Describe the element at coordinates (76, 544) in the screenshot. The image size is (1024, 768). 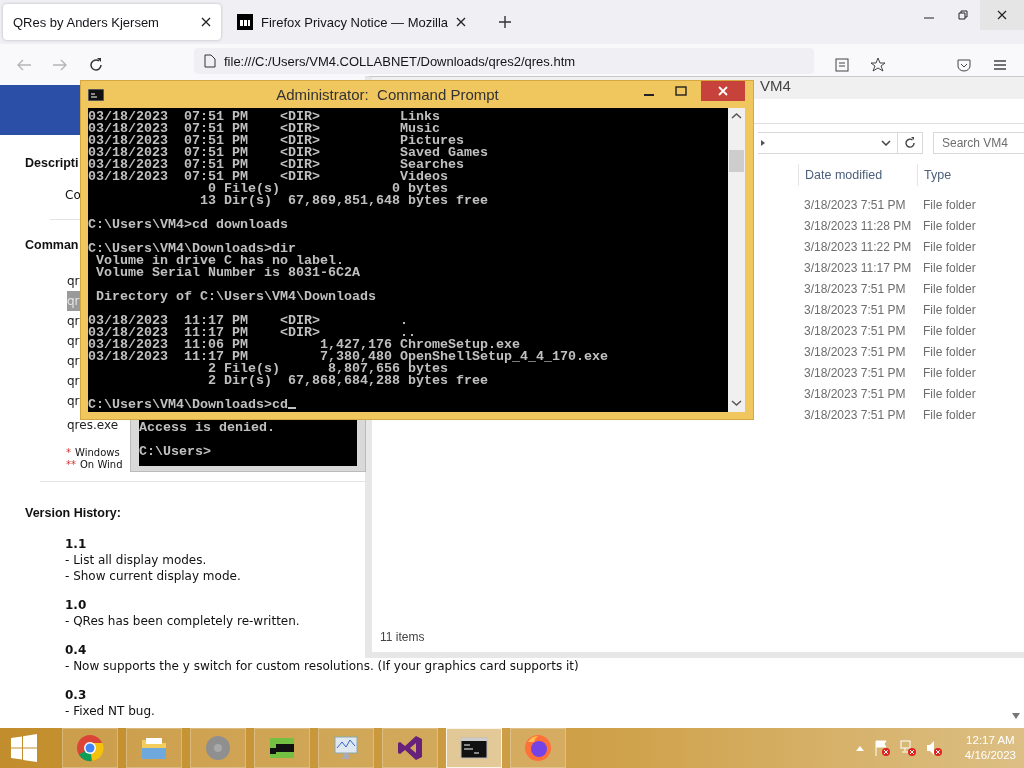
I see `version-number: 1.1` at that location.